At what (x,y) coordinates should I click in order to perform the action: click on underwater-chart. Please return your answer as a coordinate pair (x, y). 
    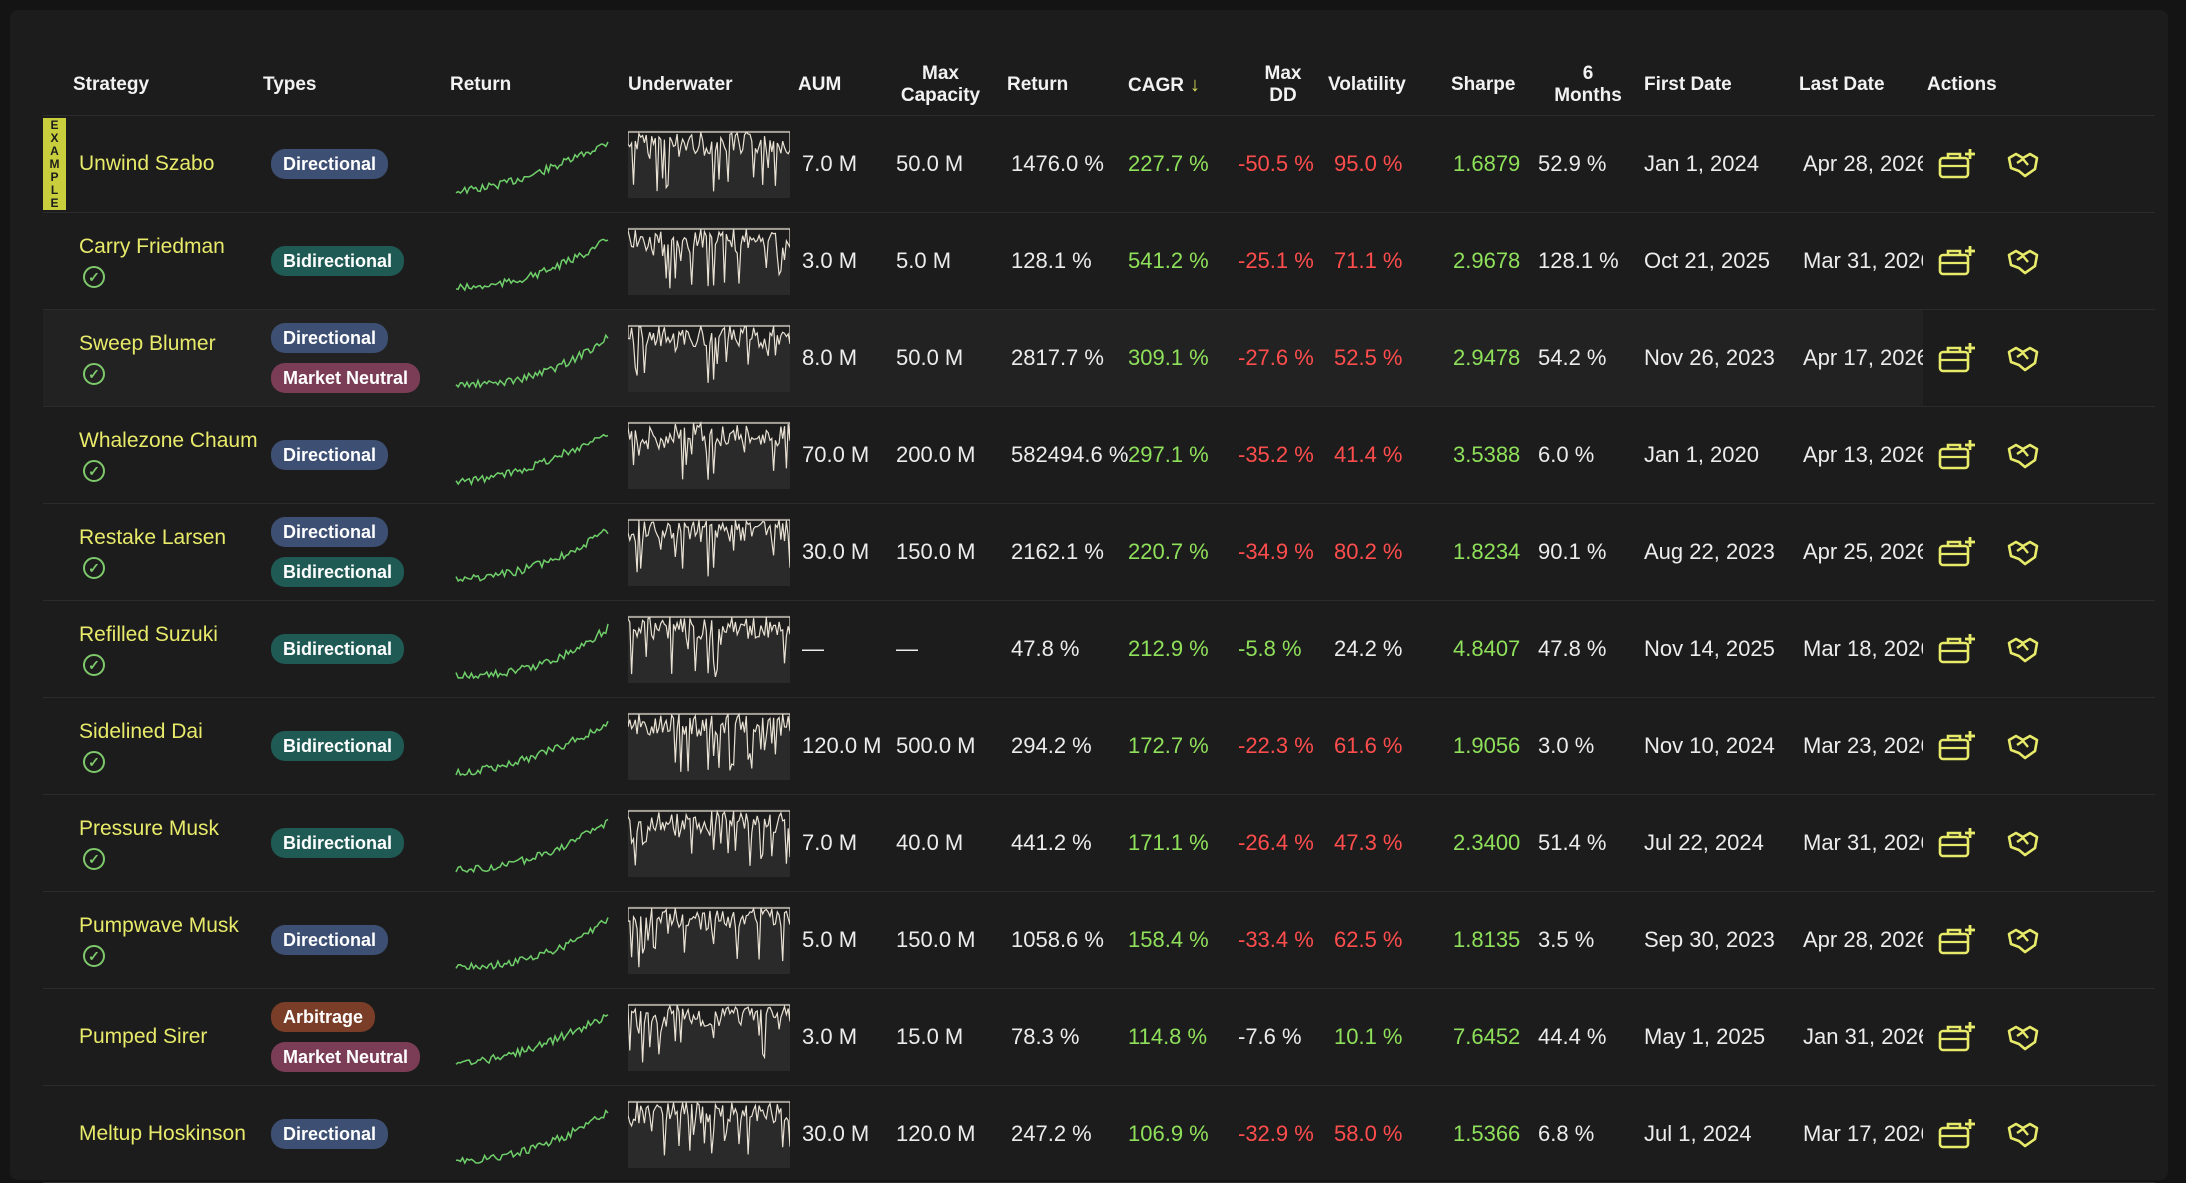
    Looking at the image, I should click on (708, 164).